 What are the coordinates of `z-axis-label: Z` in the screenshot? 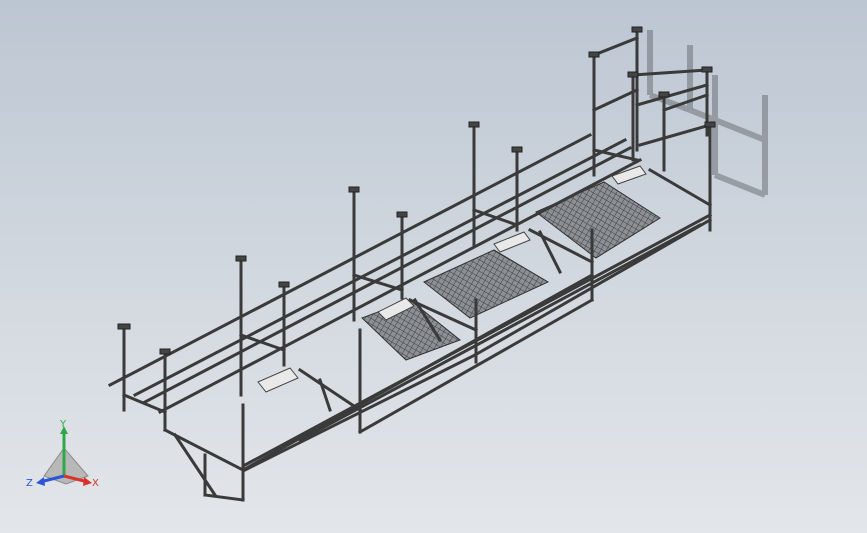 It's located at (29, 483).